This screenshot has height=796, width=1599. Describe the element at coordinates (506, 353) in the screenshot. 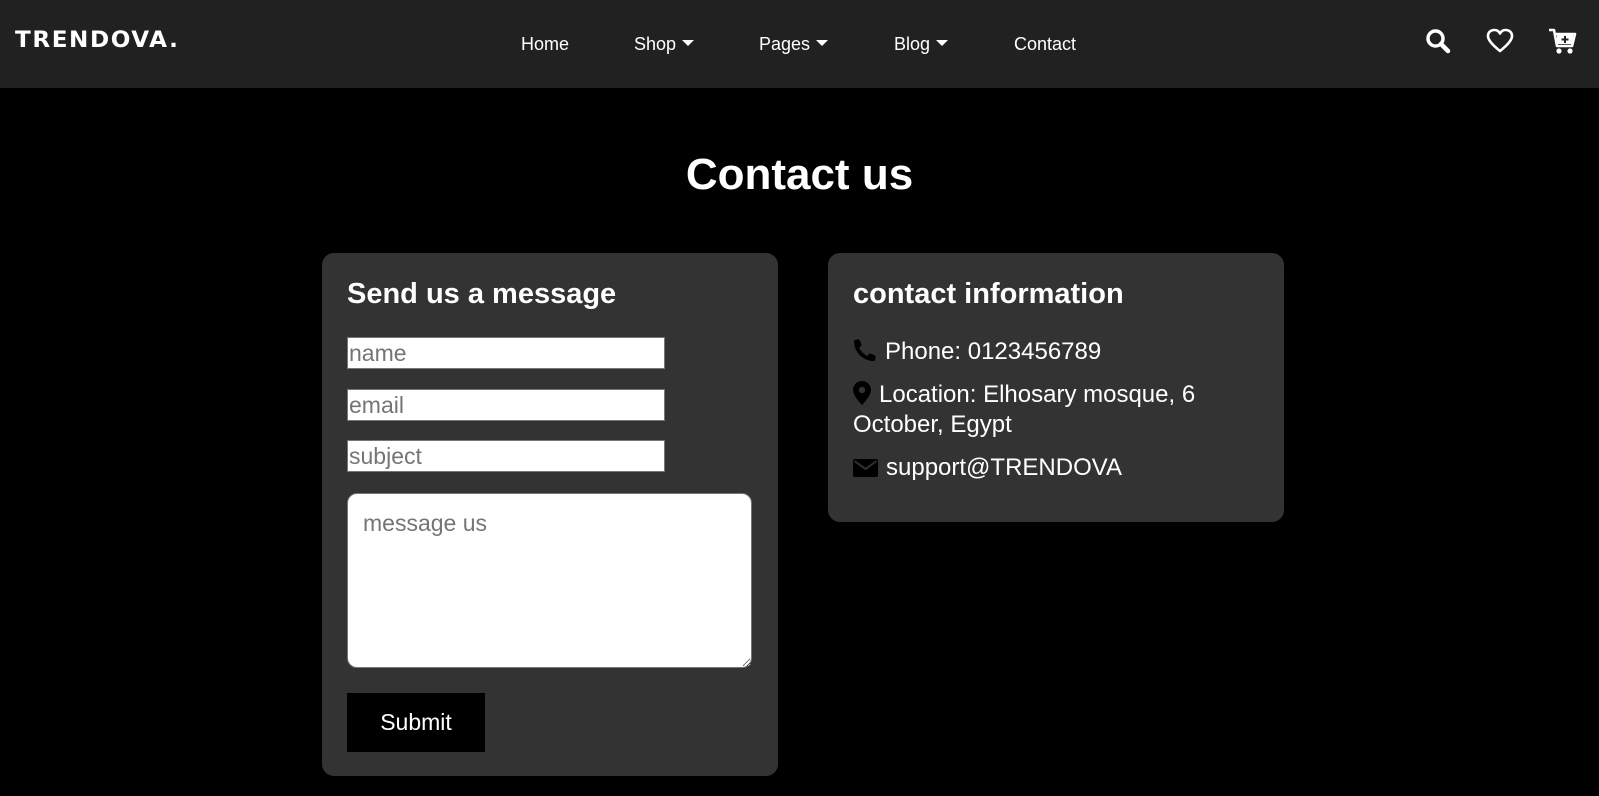

I see `name-field` at that location.